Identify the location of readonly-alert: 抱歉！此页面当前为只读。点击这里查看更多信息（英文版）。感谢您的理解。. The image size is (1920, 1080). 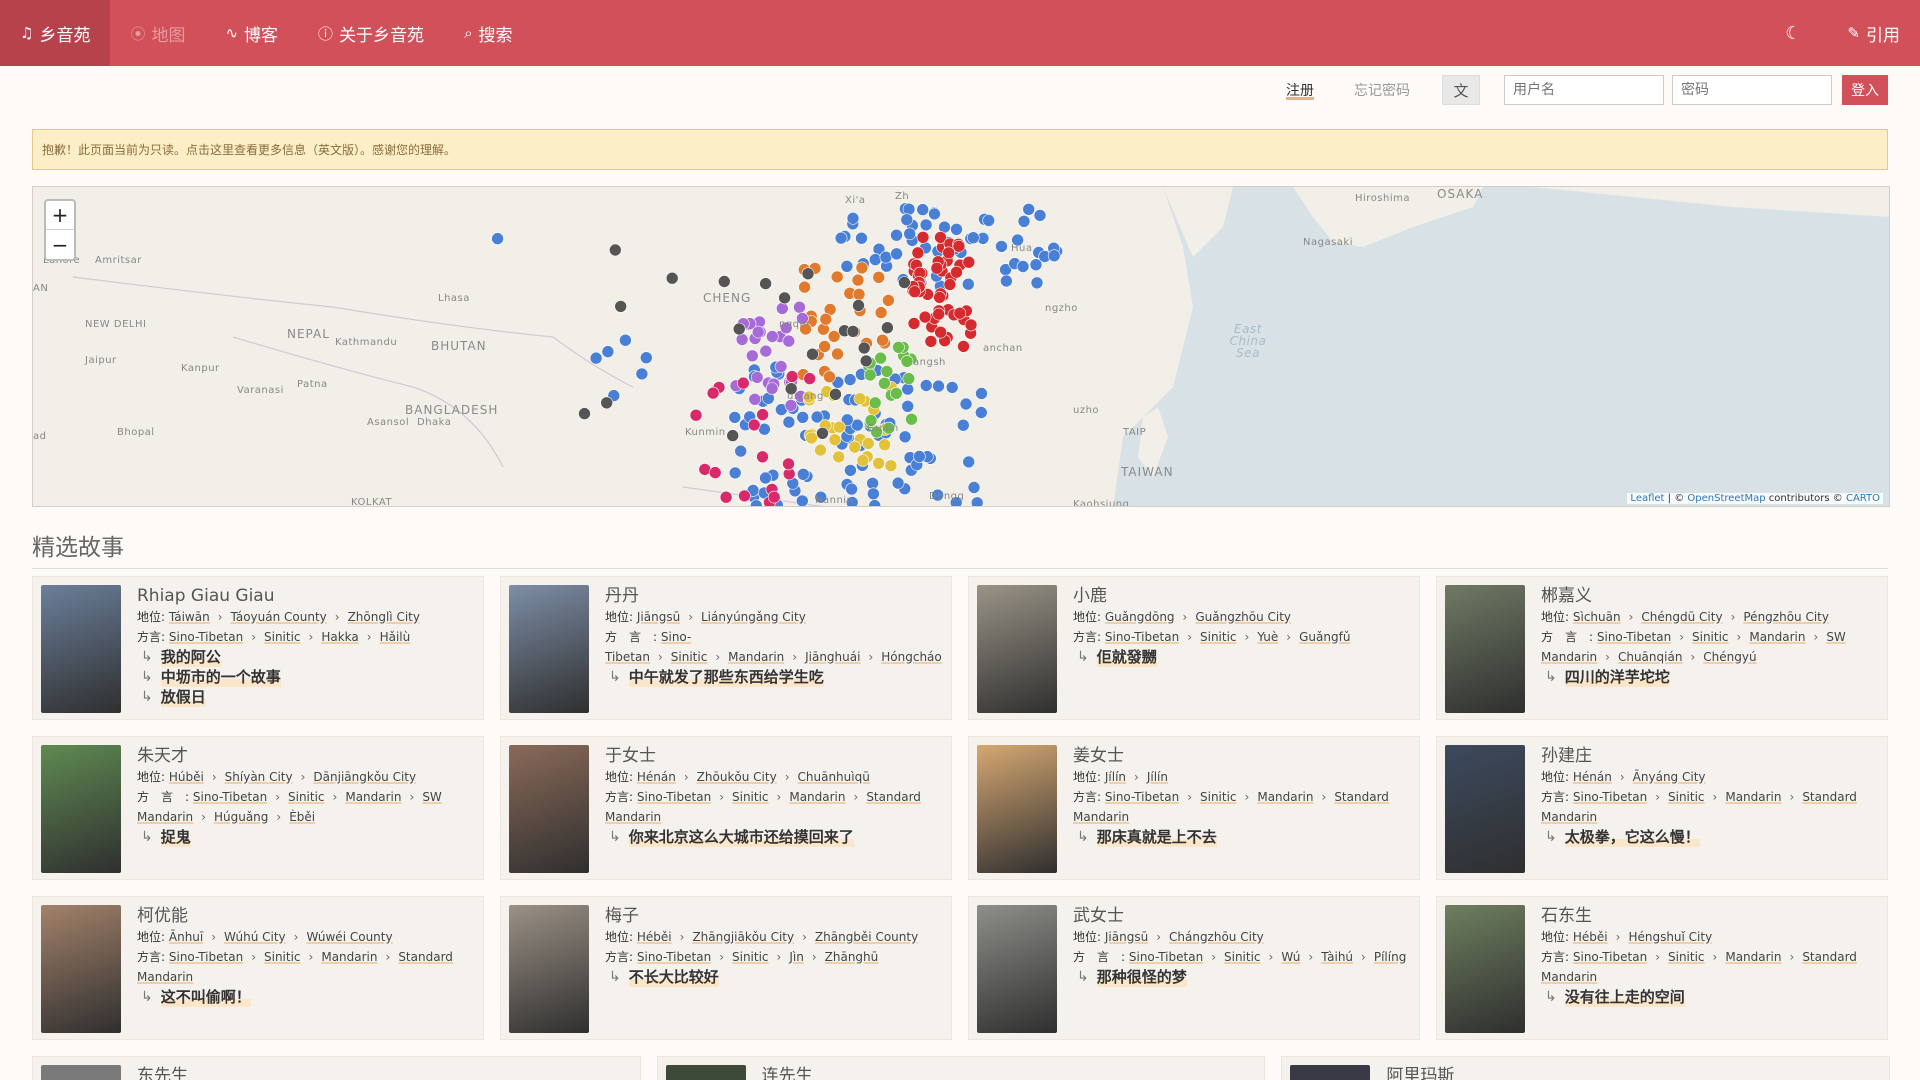
(960, 149).